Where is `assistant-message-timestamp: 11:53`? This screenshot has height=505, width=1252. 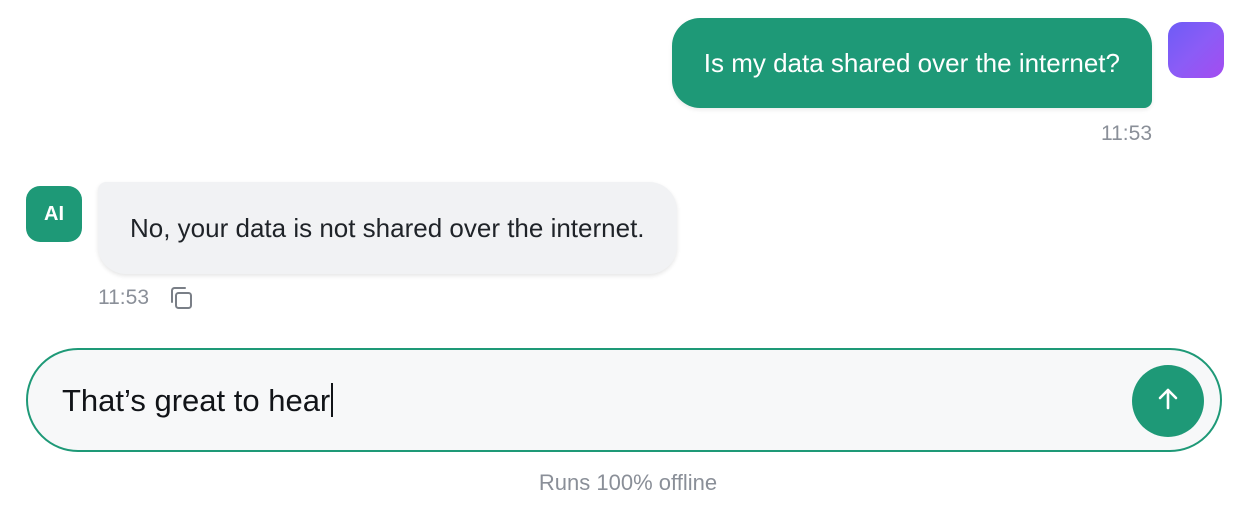
assistant-message-timestamp: 11:53 is located at coordinates (123, 297).